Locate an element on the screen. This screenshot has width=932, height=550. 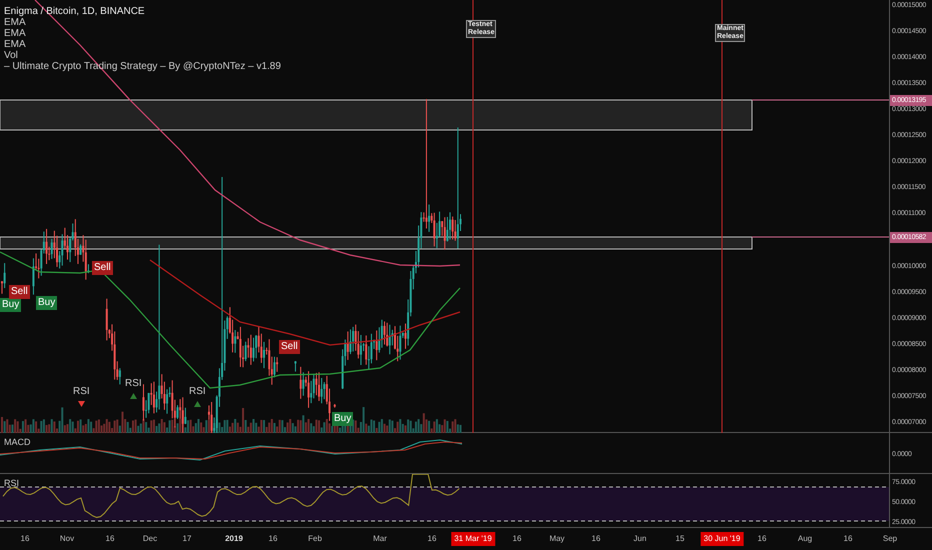
time-tick: Sep is located at coordinates (890, 539).